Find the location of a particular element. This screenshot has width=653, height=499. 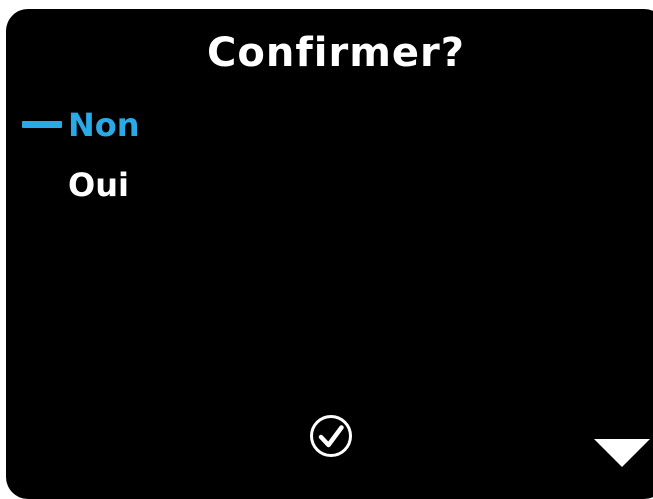

menu-item-non: Non is located at coordinates (329, 125).